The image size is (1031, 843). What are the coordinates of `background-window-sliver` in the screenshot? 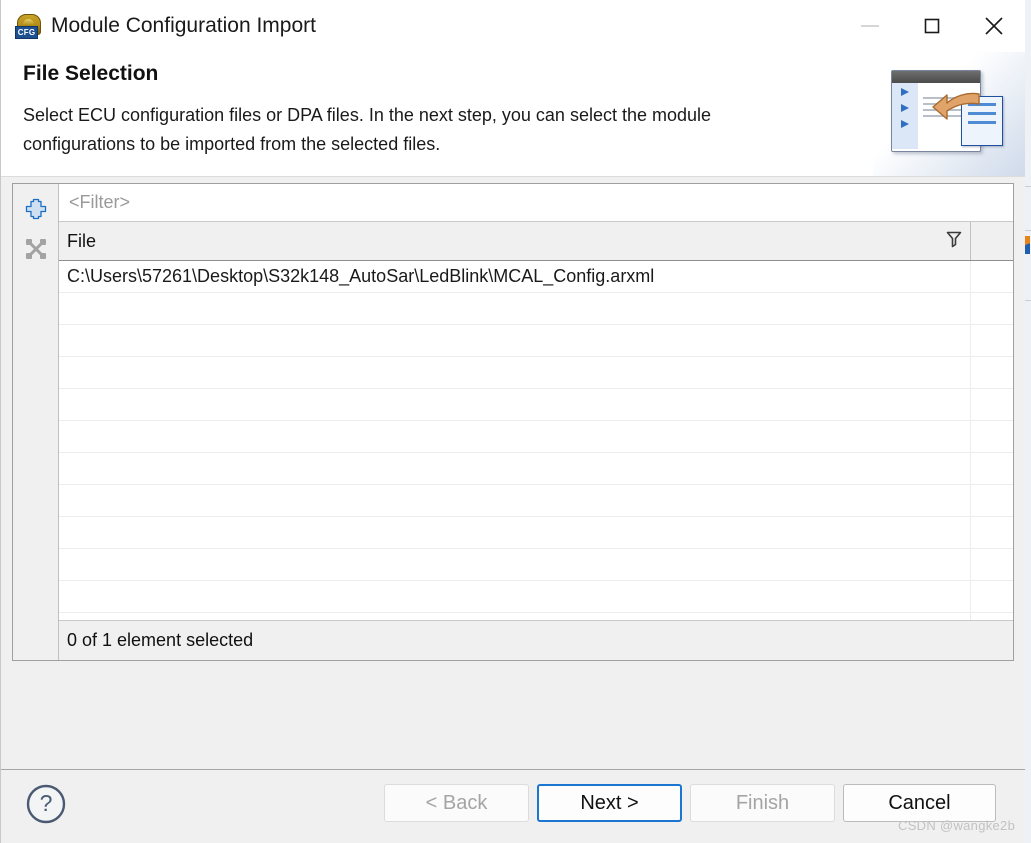 It's located at (1027, 421).